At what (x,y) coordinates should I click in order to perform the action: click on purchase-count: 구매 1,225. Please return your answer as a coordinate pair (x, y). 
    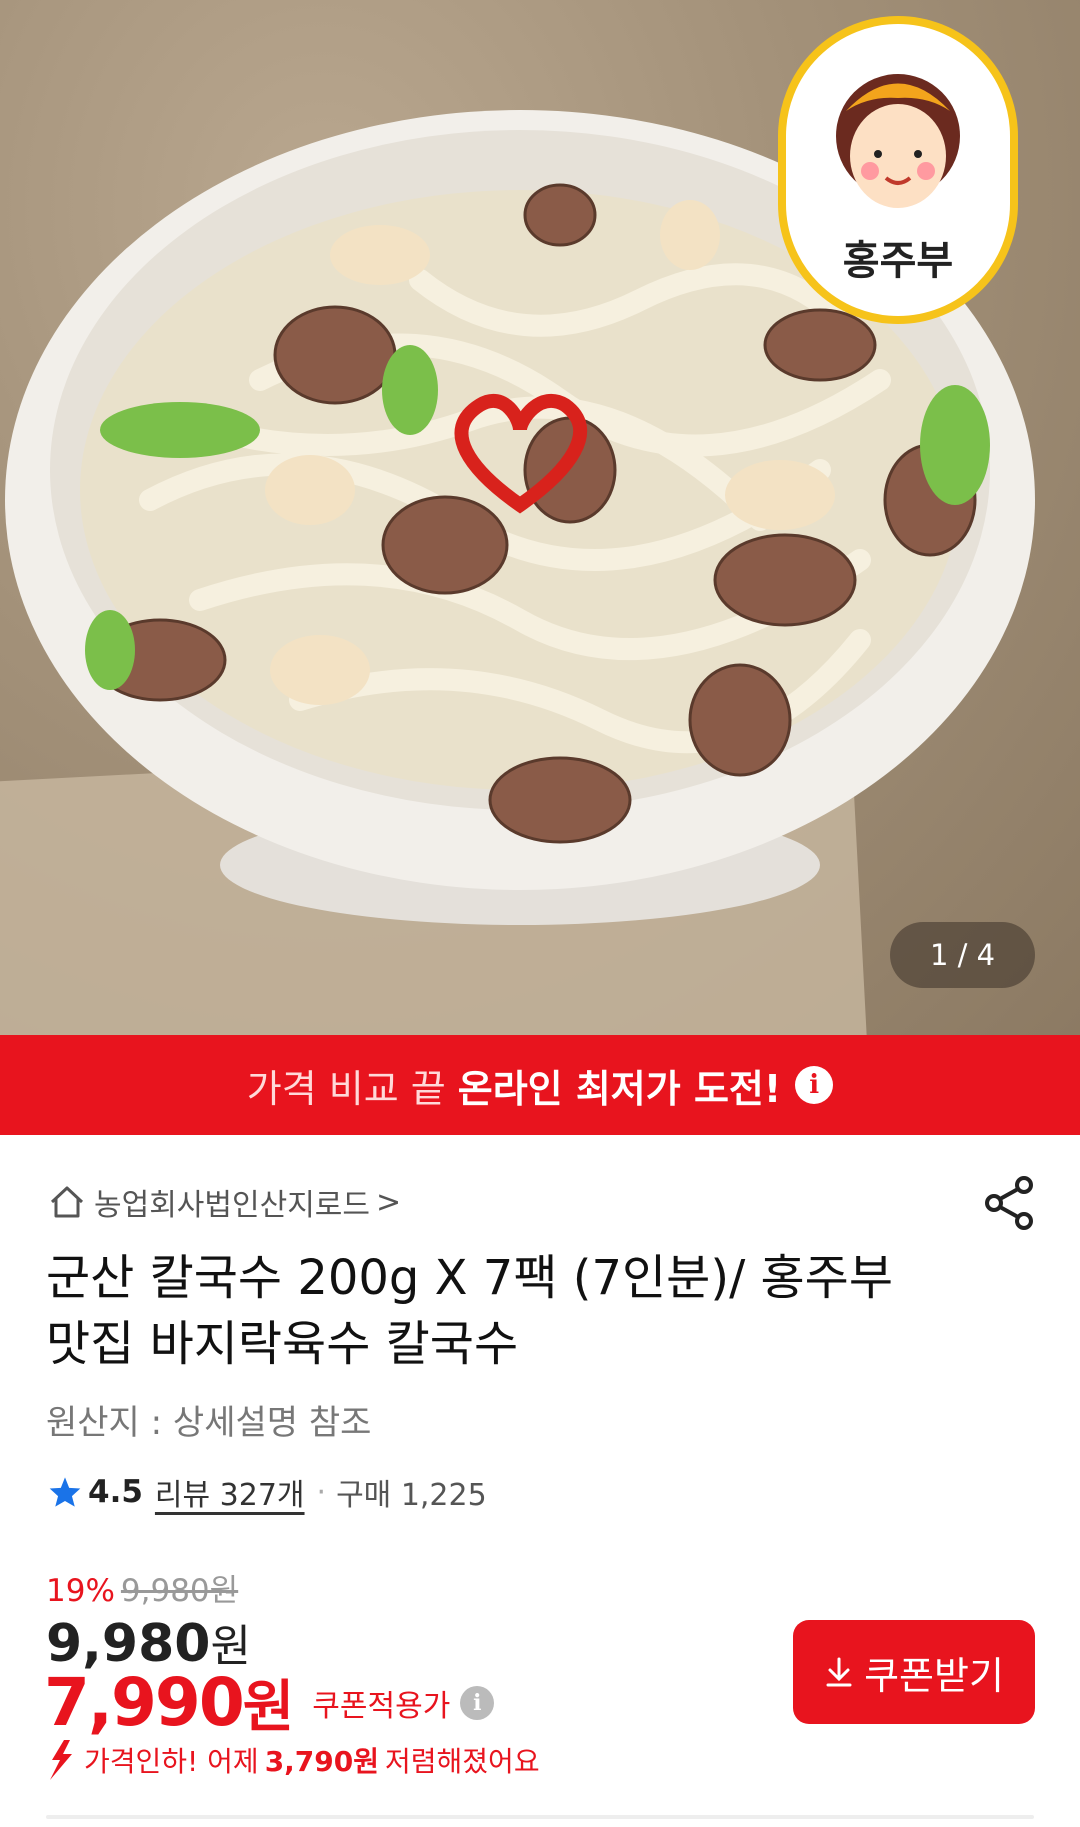
    Looking at the image, I should click on (411, 1495).